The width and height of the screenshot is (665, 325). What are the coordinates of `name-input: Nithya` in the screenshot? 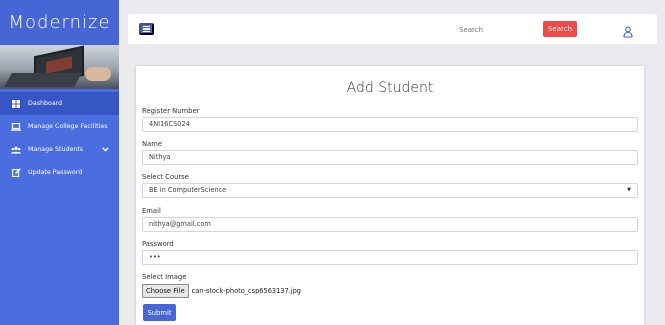 It's located at (390, 157).